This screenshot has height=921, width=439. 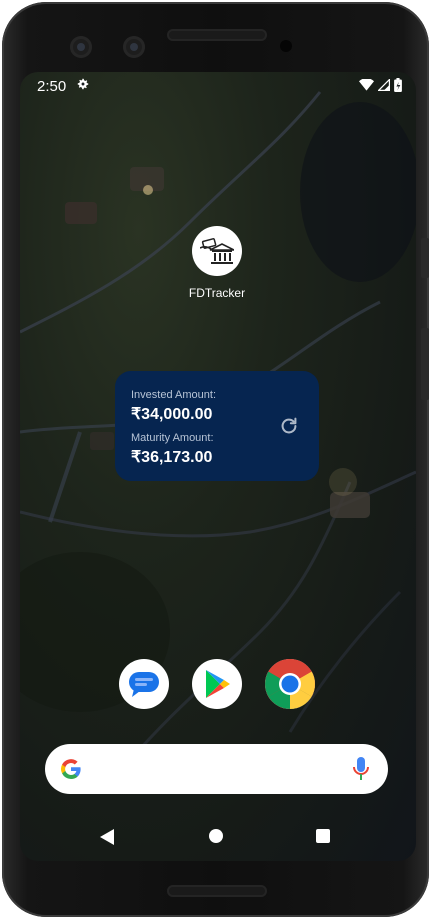 I want to click on front-camera-left, so click(x=81, y=47).